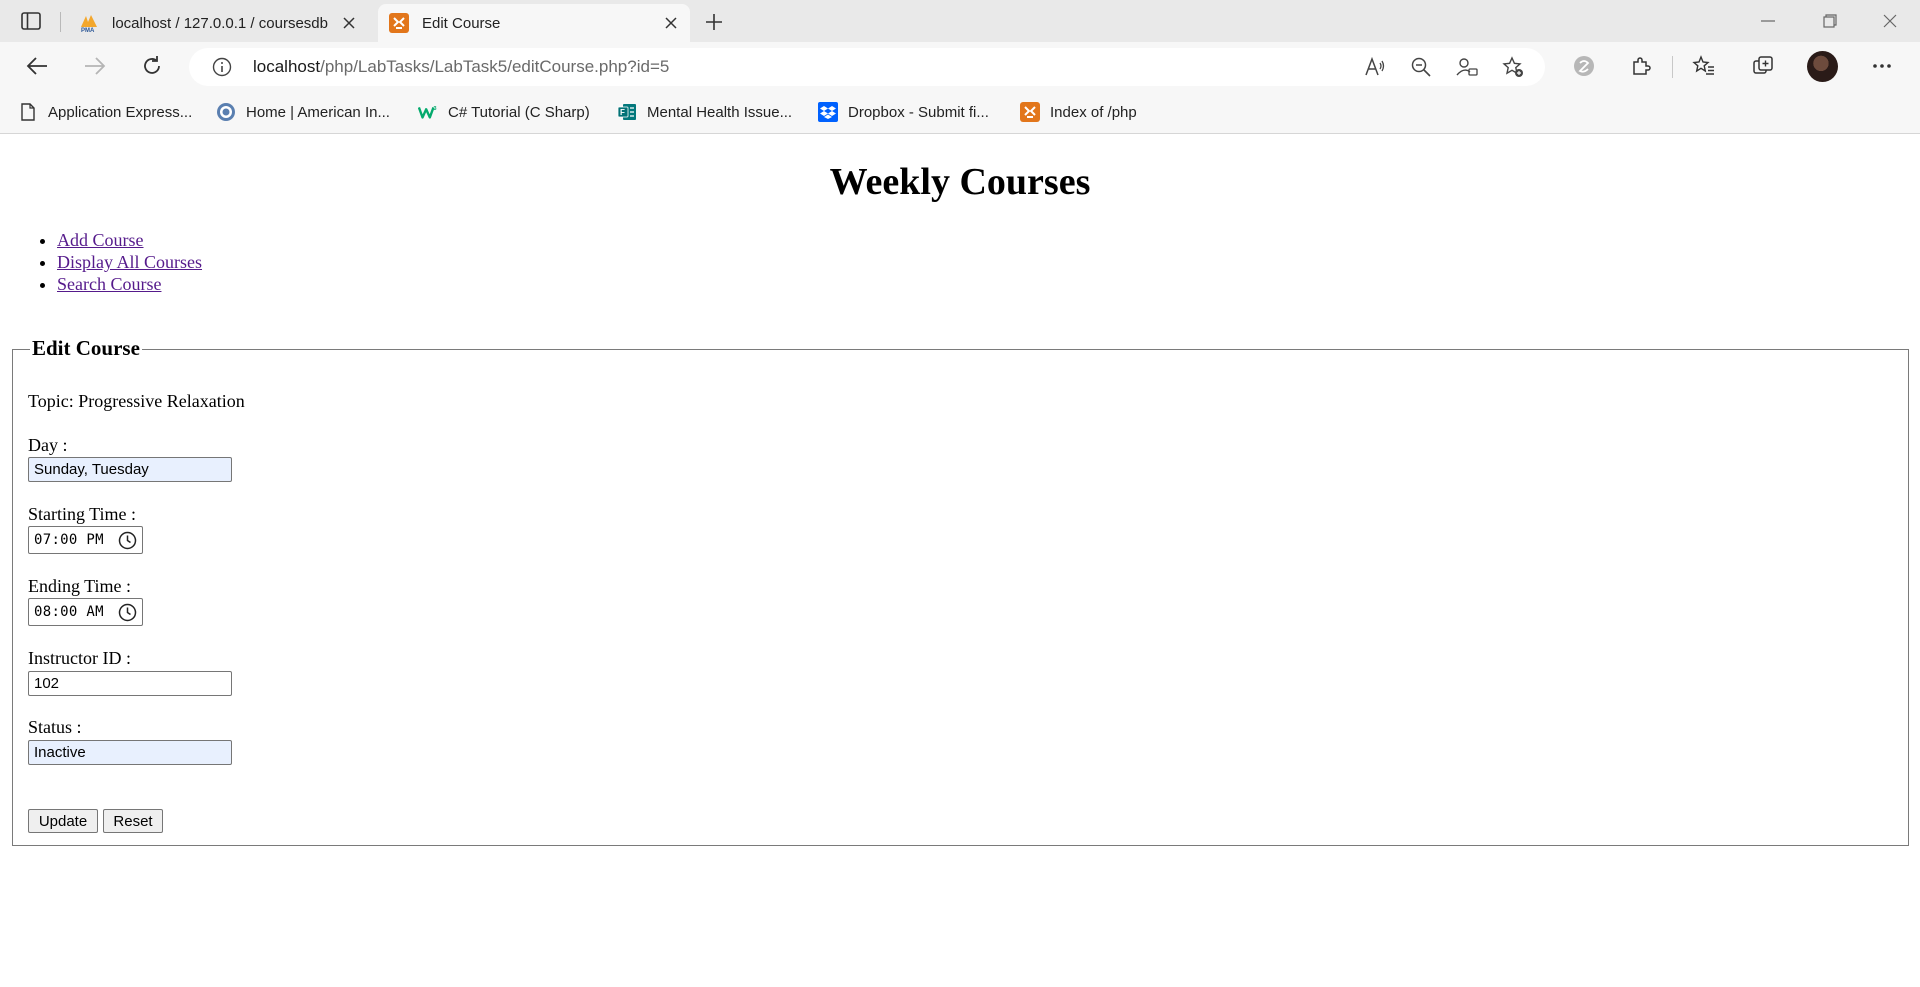  What do you see at coordinates (1641, 66) in the screenshot?
I see `extensions-icon` at bounding box center [1641, 66].